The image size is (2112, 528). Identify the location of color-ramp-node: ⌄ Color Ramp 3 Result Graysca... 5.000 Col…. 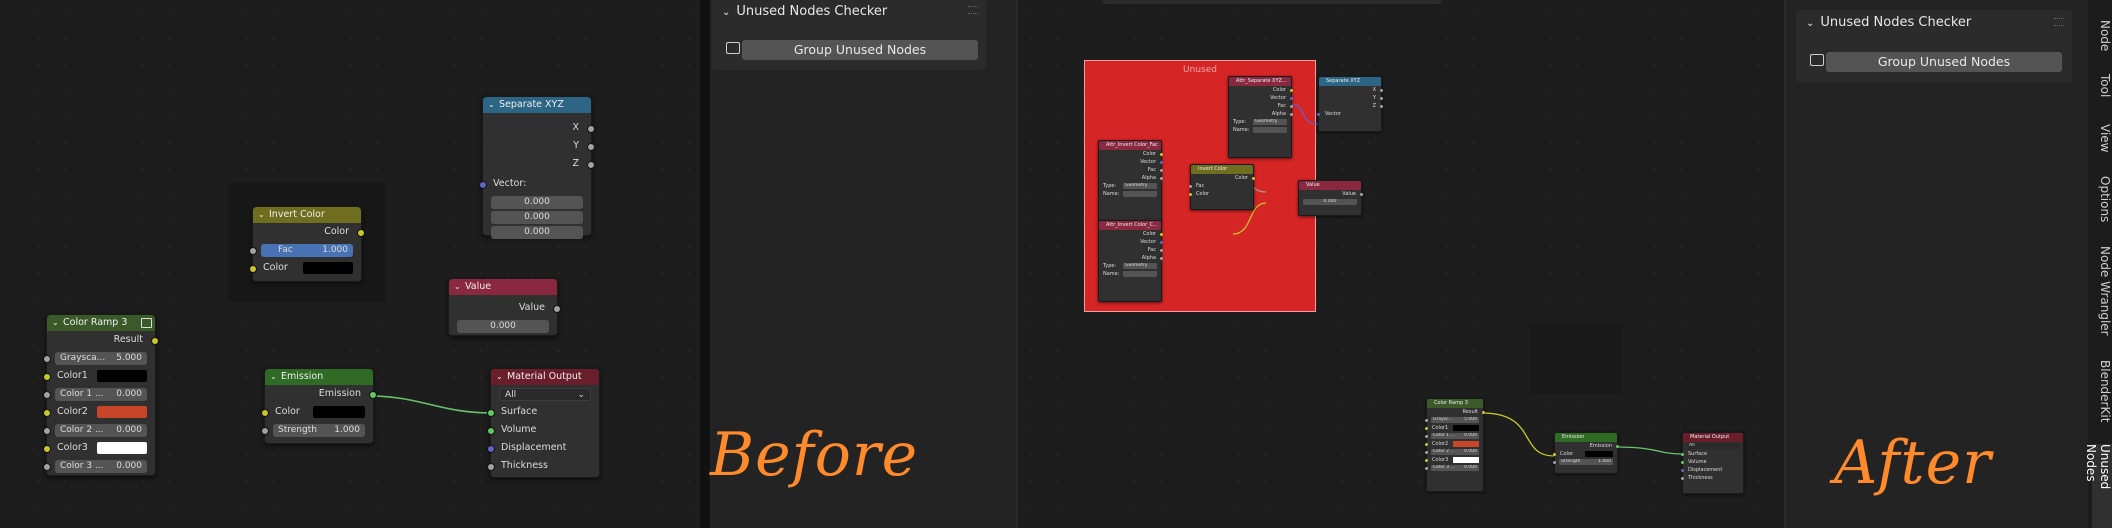
(101, 395).